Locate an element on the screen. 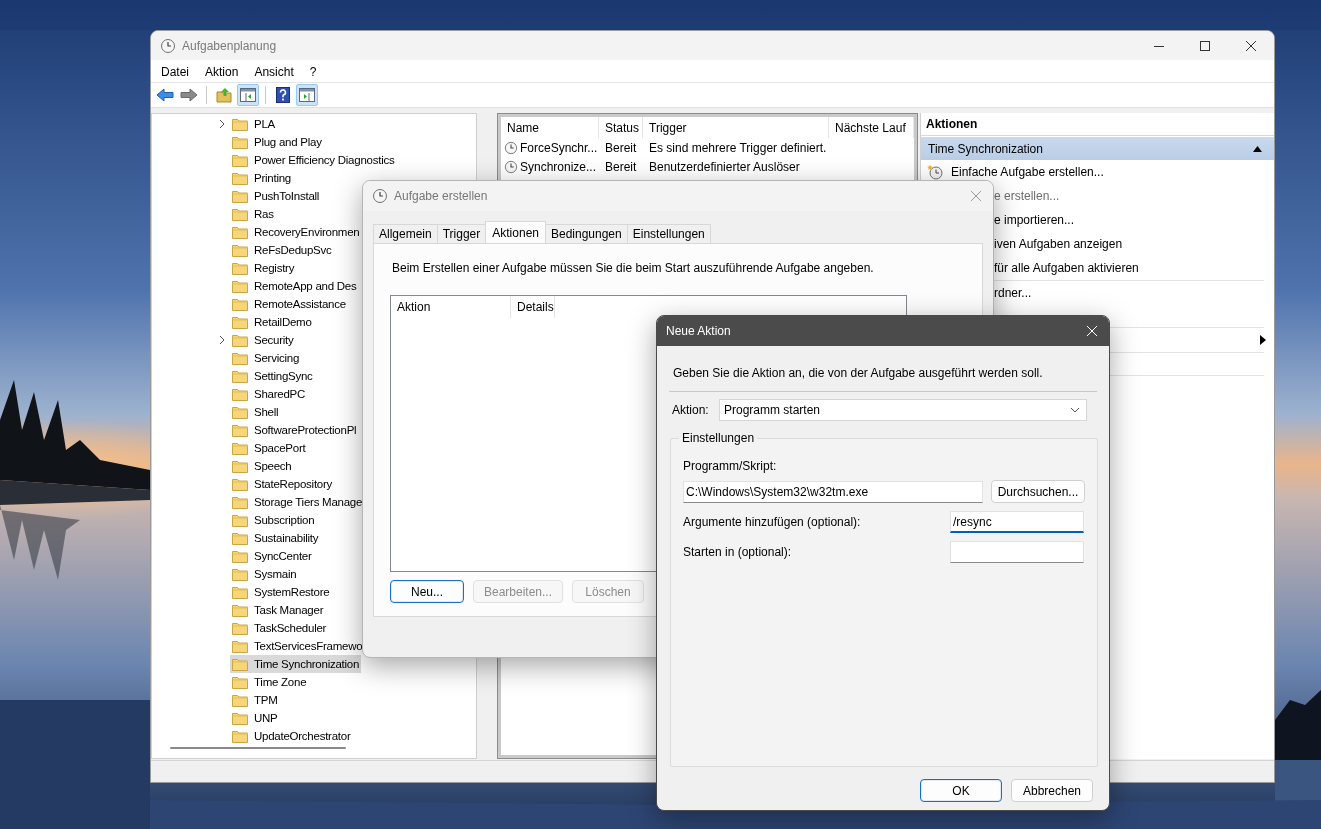  tree-item: Sustainability is located at coordinates (275, 538).